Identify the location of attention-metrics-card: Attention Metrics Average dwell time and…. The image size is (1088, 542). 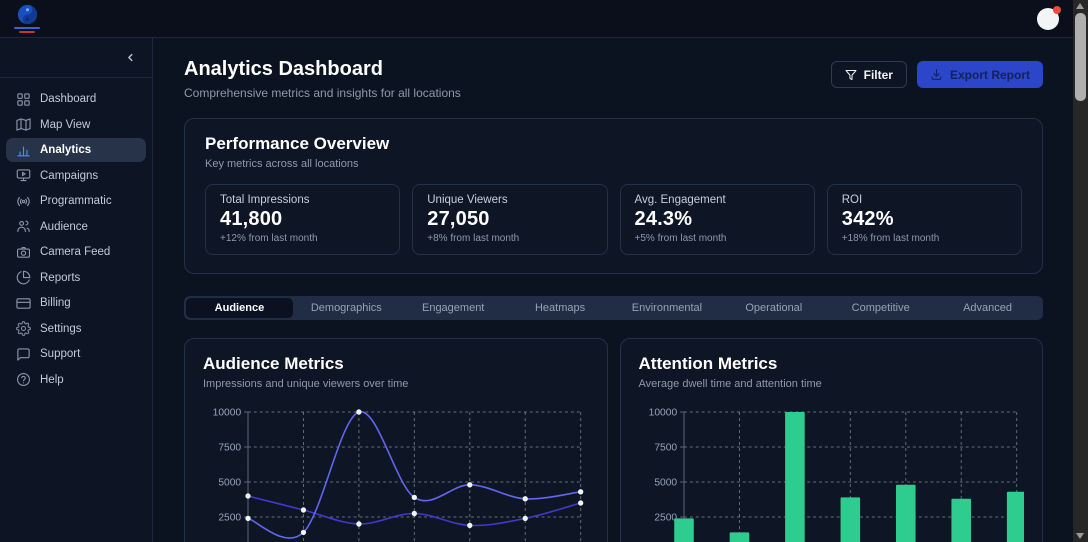
(831, 440).